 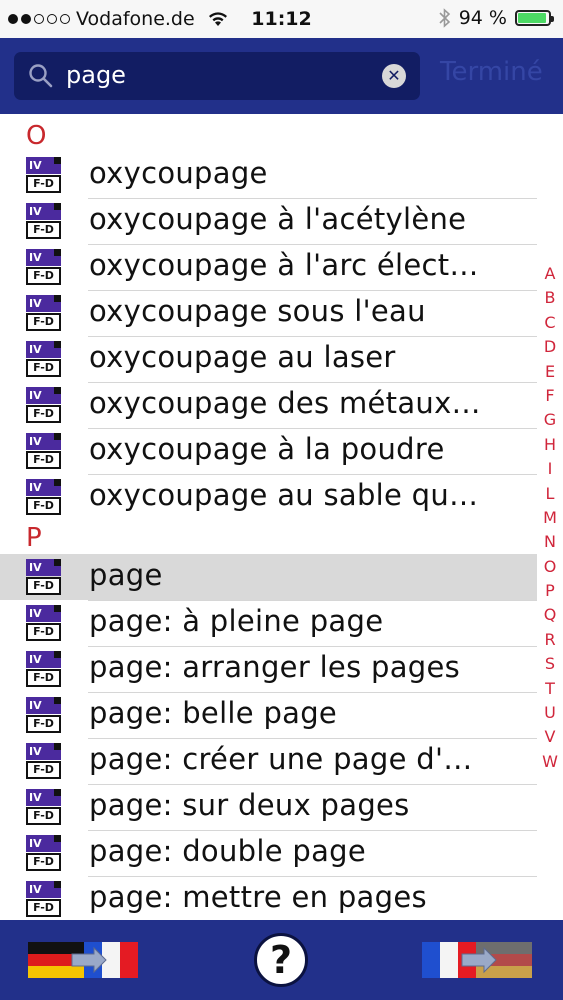 I want to click on list-item: IV F-D page: sur deux pages, so click(x=268, y=807).